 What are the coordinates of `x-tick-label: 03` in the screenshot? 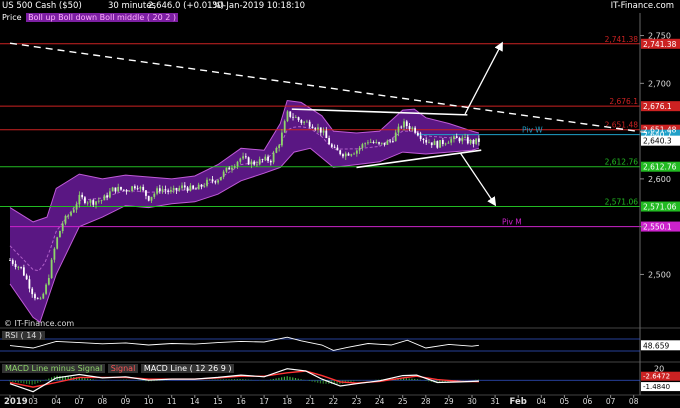 It's located at (33, 401).